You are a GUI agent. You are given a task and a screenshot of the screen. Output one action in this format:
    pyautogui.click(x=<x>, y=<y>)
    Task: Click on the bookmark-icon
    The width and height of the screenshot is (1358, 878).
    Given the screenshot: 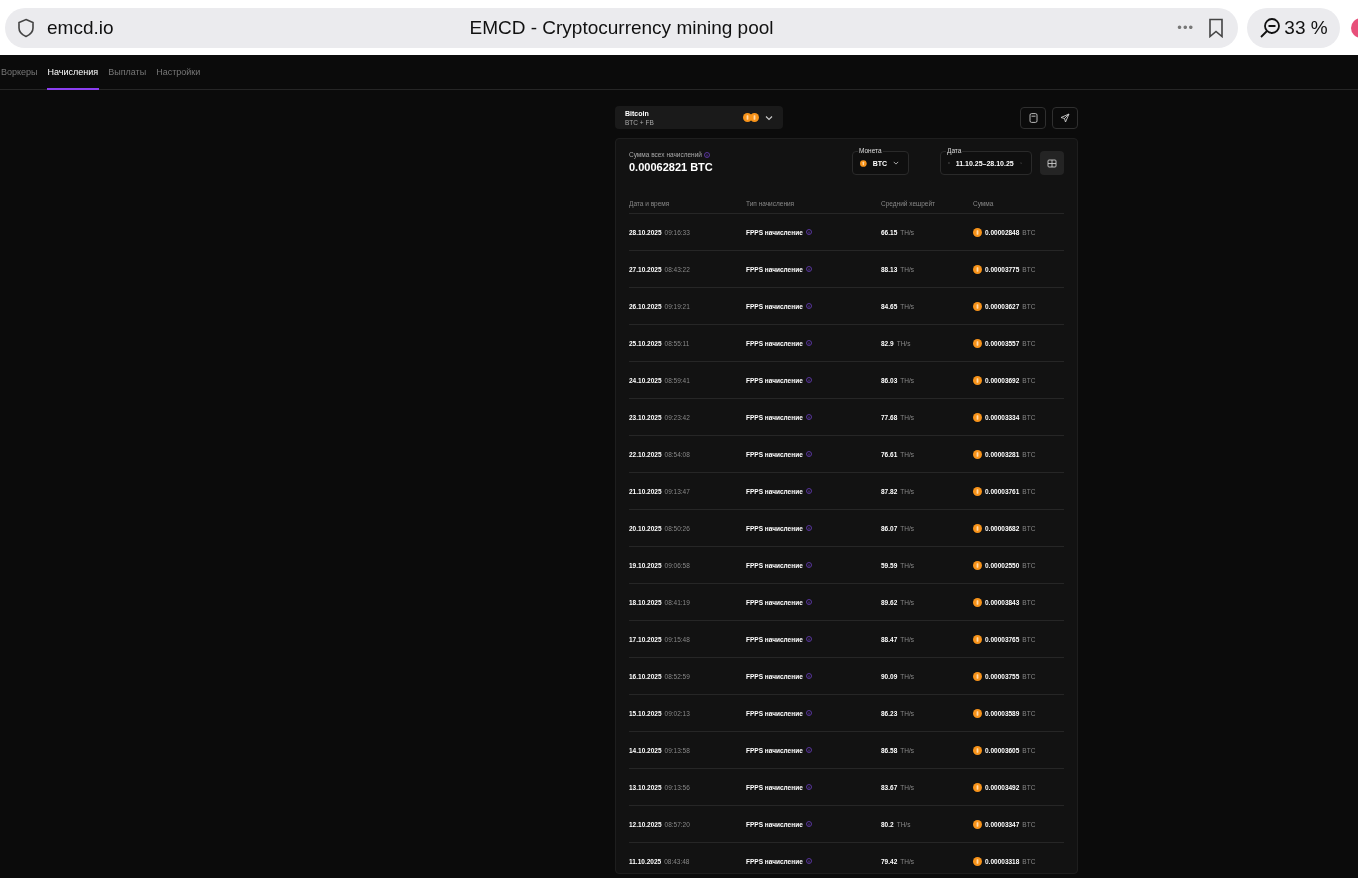 What is the action you would take?
    pyautogui.click(x=1216, y=27)
    